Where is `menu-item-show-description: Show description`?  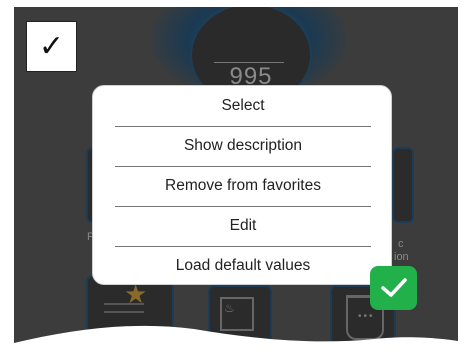 menu-item-show-description: Show description is located at coordinates (243, 146).